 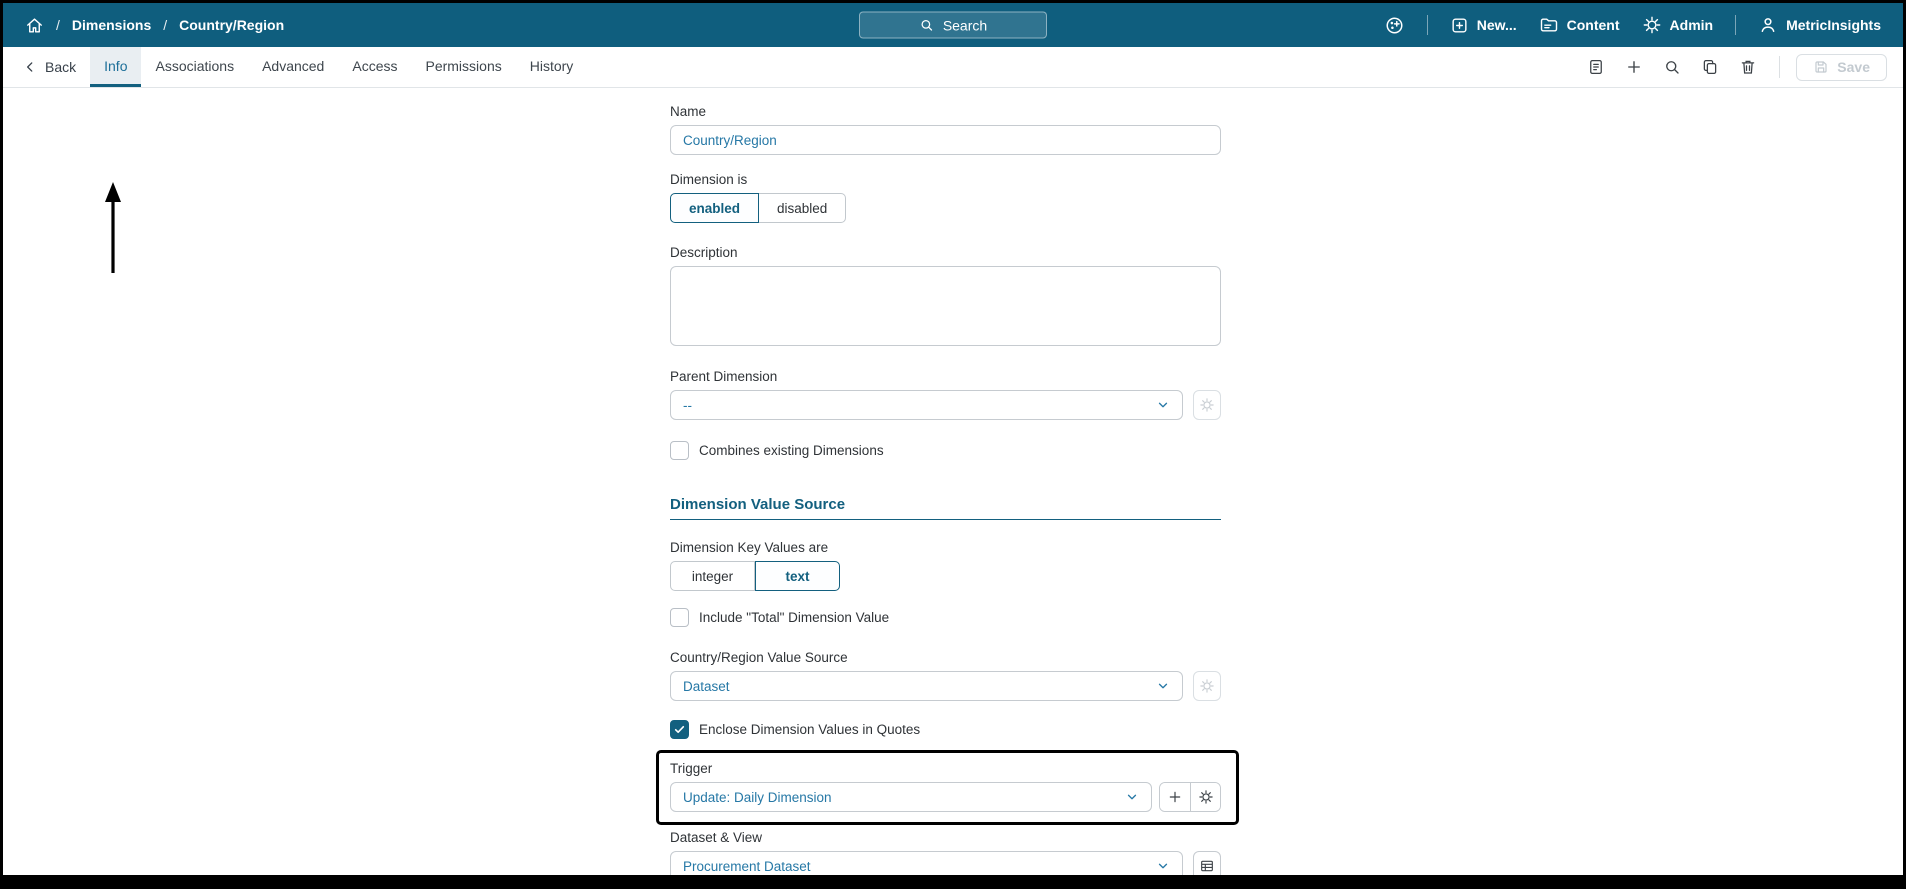 What do you see at coordinates (1549, 25) in the screenshot?
I see `folder-icon` at bounding box center [1549, 25].